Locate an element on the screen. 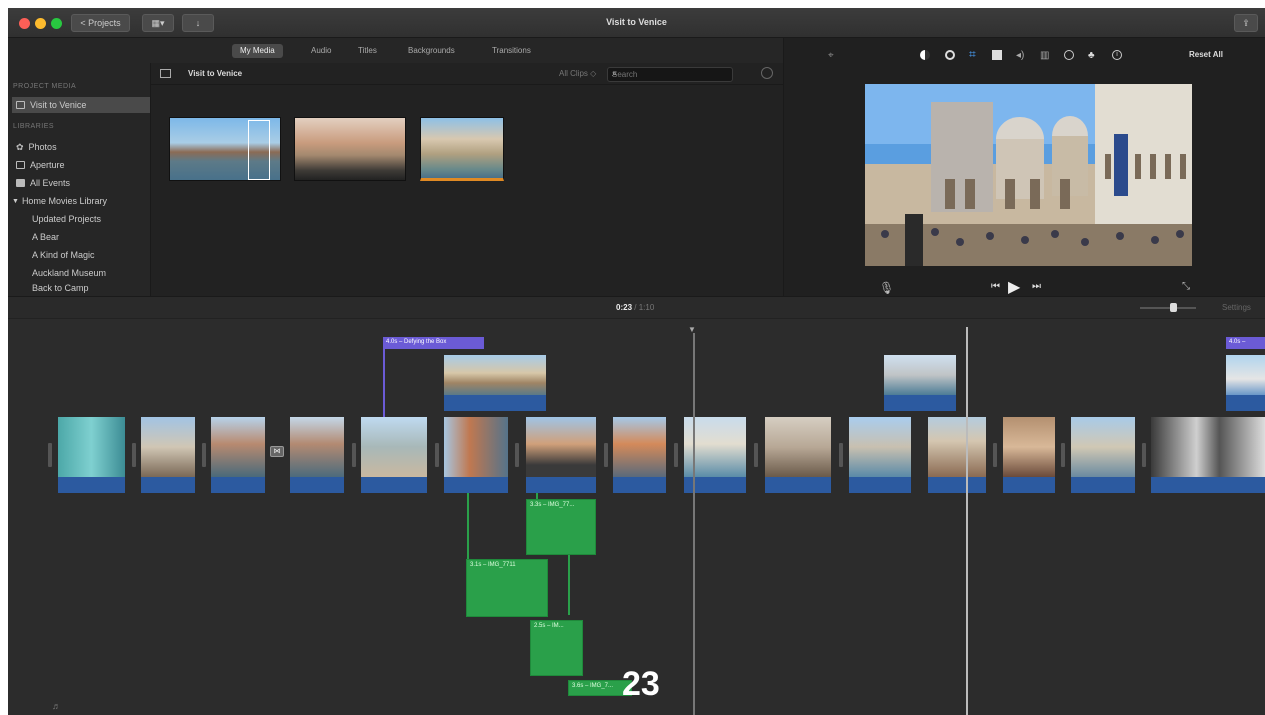 This screenshot has width=1265, height=715. share-icon: ⇪ is located at coordinates (1246, 22).